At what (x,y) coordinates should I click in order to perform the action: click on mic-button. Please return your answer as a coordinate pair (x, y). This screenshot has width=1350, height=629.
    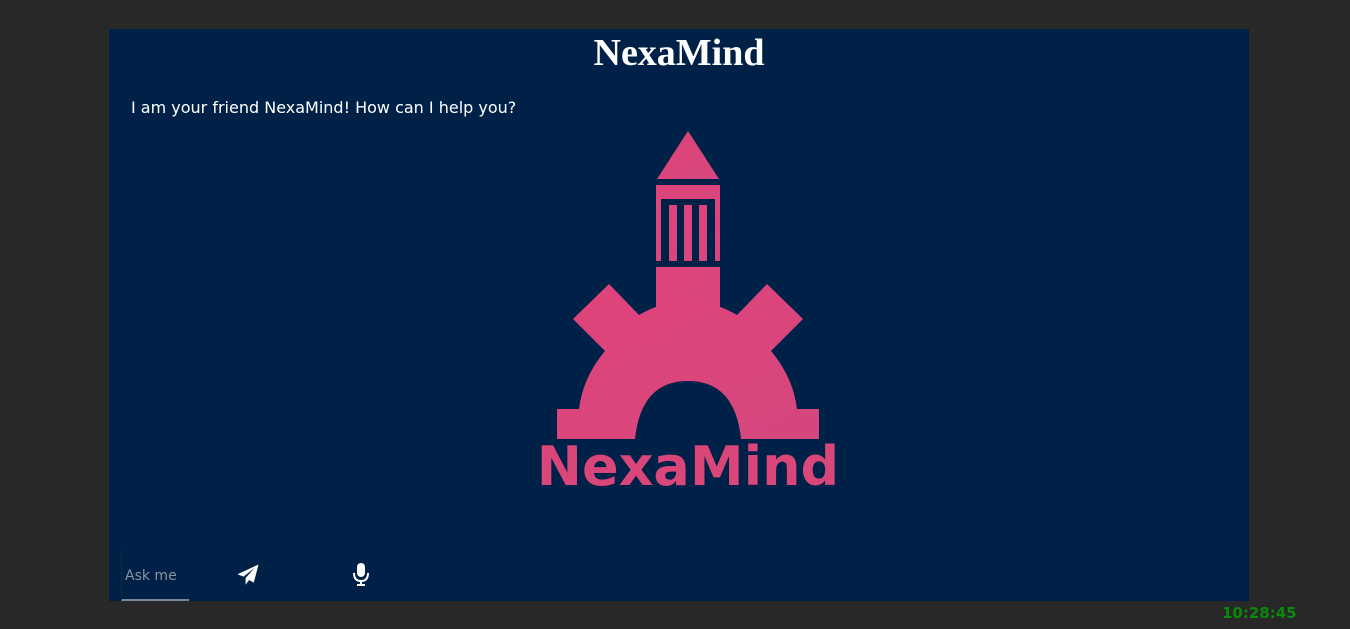
    Looking at the image, I should click on (361, 575).